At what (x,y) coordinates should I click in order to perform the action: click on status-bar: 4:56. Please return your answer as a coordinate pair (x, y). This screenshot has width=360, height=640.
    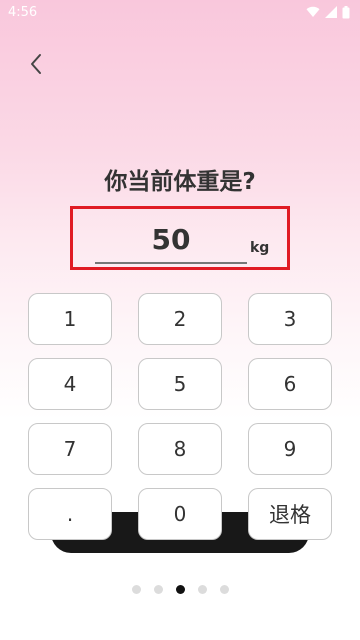
    Looking at the image, I should click on (180, 12).